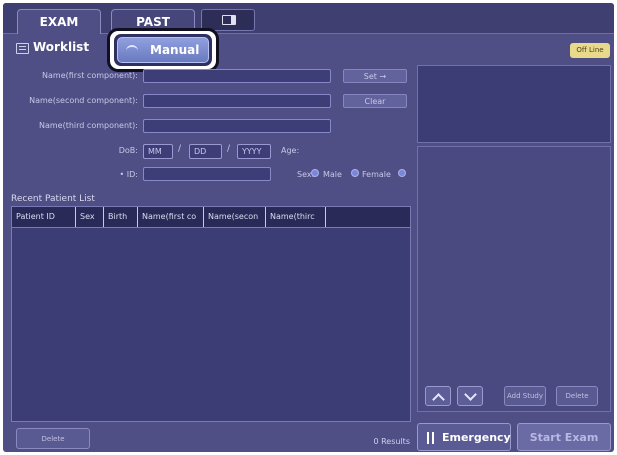  What do you see at coordinates (476, 437) in the screenshot?
I see `emergency-label: Emergency` at bounding box center [476, 437].